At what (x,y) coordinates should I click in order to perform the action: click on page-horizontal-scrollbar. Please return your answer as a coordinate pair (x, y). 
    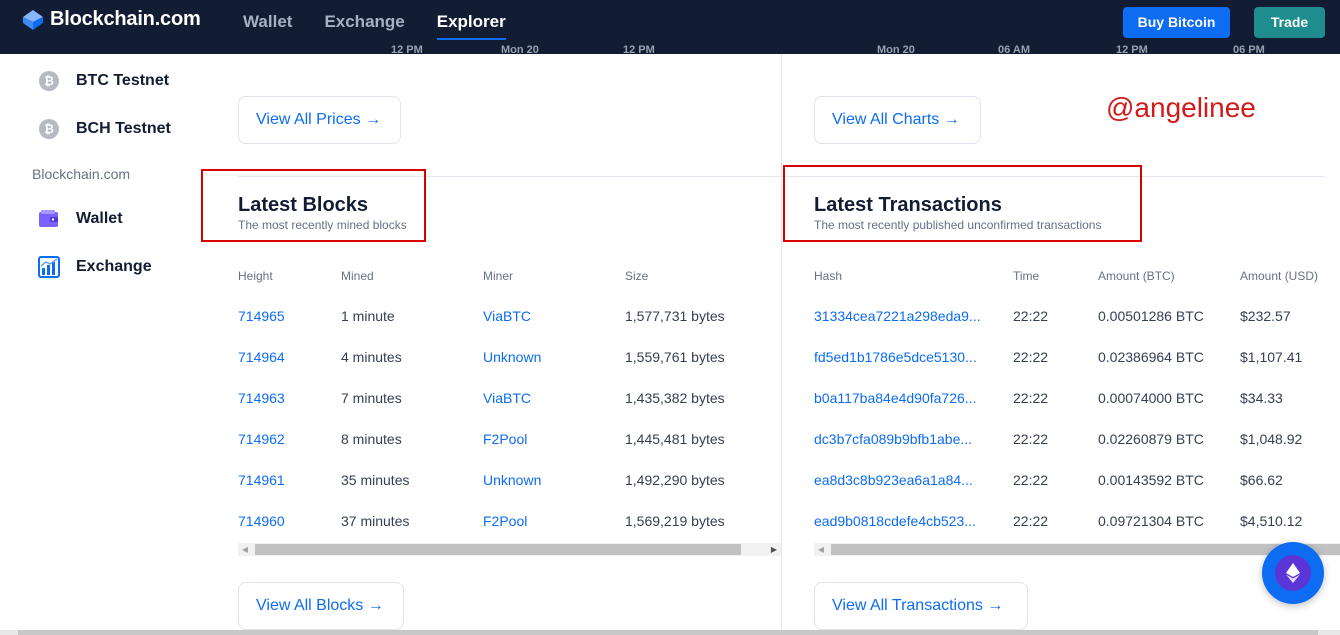
    Looking at the image, I should click on (670, 632).